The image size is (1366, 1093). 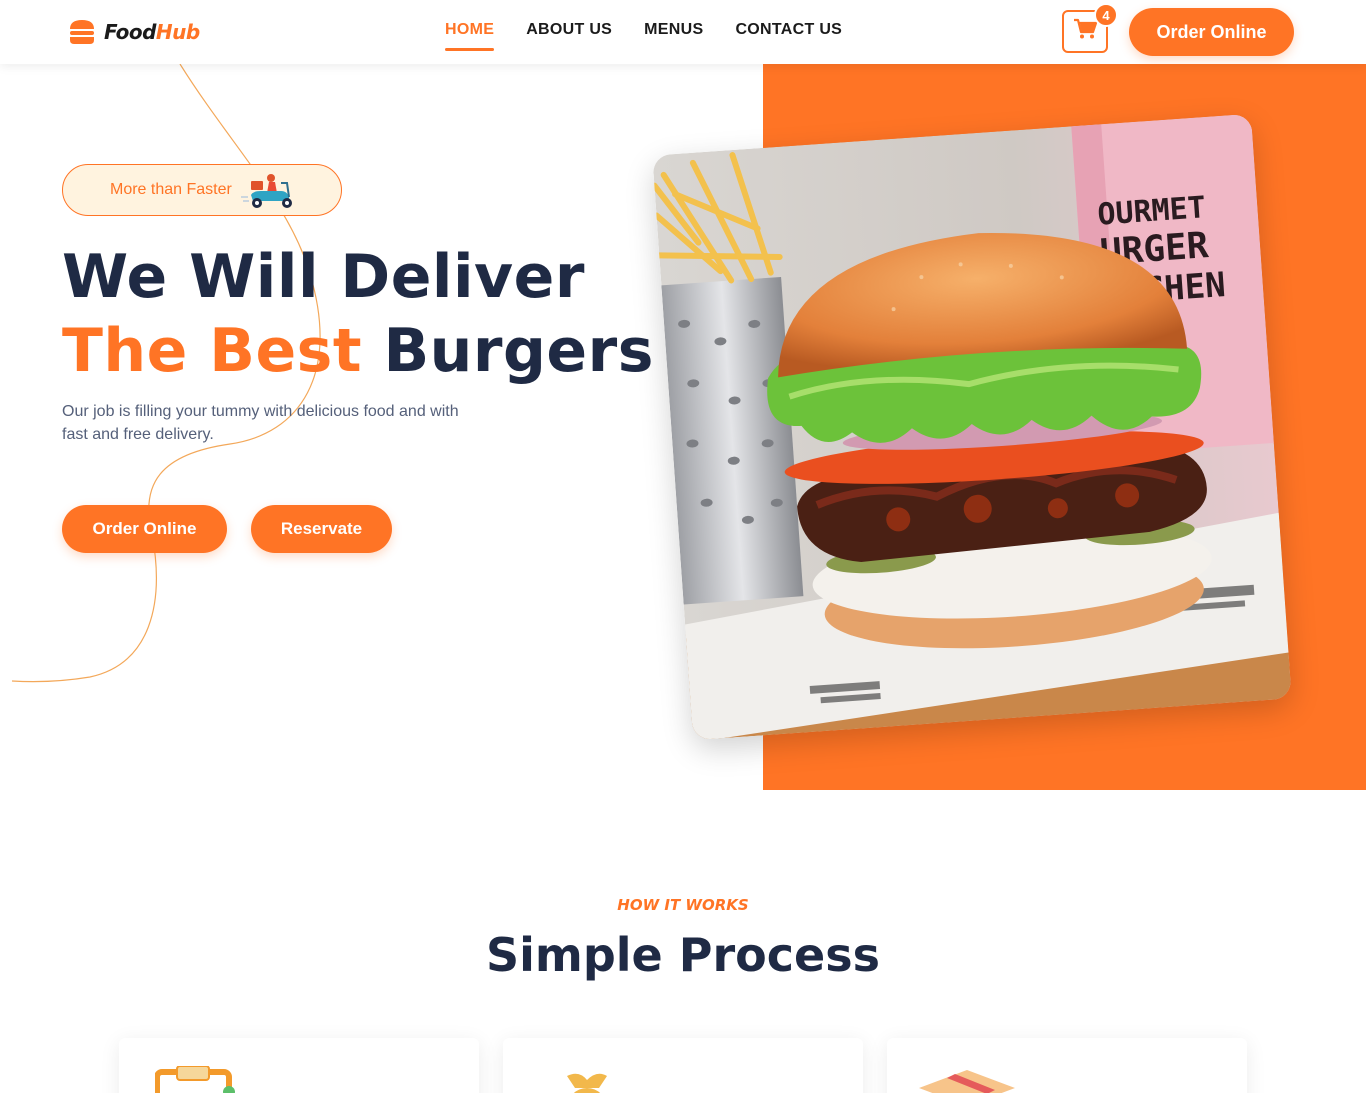 What do you see at coordinates (683, 905) in the screenshot?
I see `section-eyebrow: HOW IT WORKS` at bounding box center [683, 905].